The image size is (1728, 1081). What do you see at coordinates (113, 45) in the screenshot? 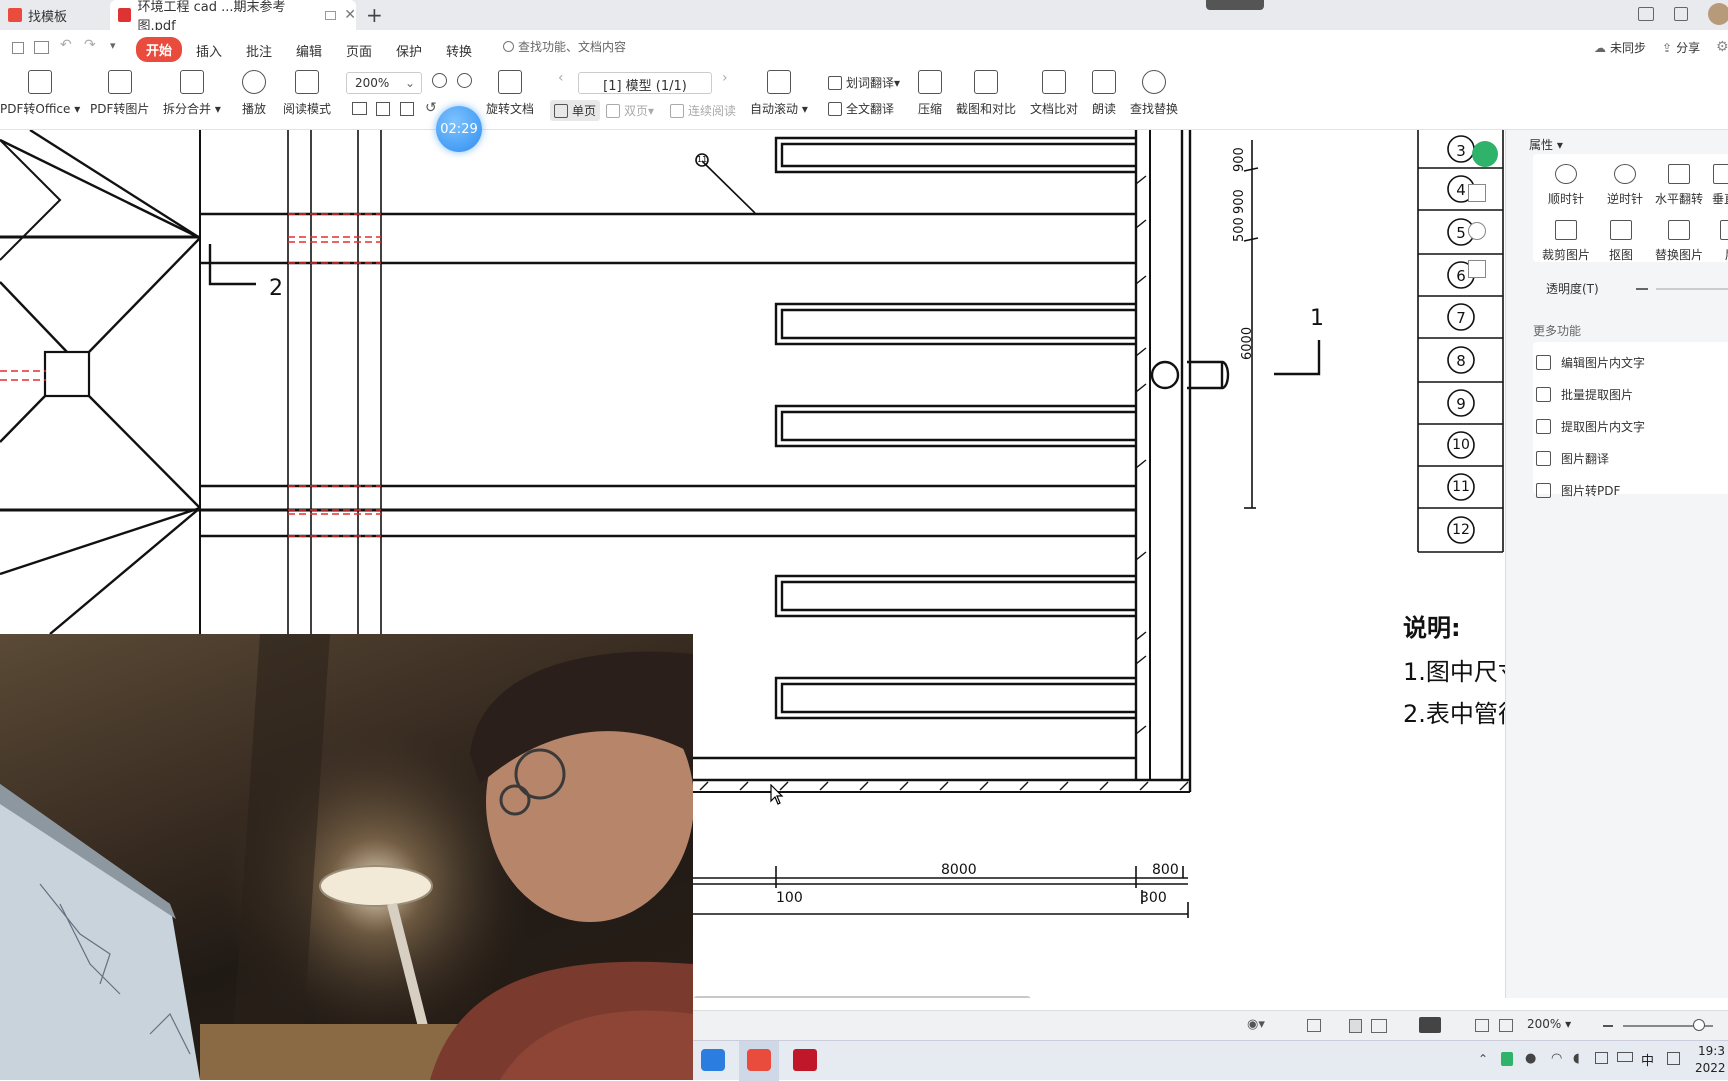
I see `chevron-down-icon: ▾` at bounding box center [113, 45].